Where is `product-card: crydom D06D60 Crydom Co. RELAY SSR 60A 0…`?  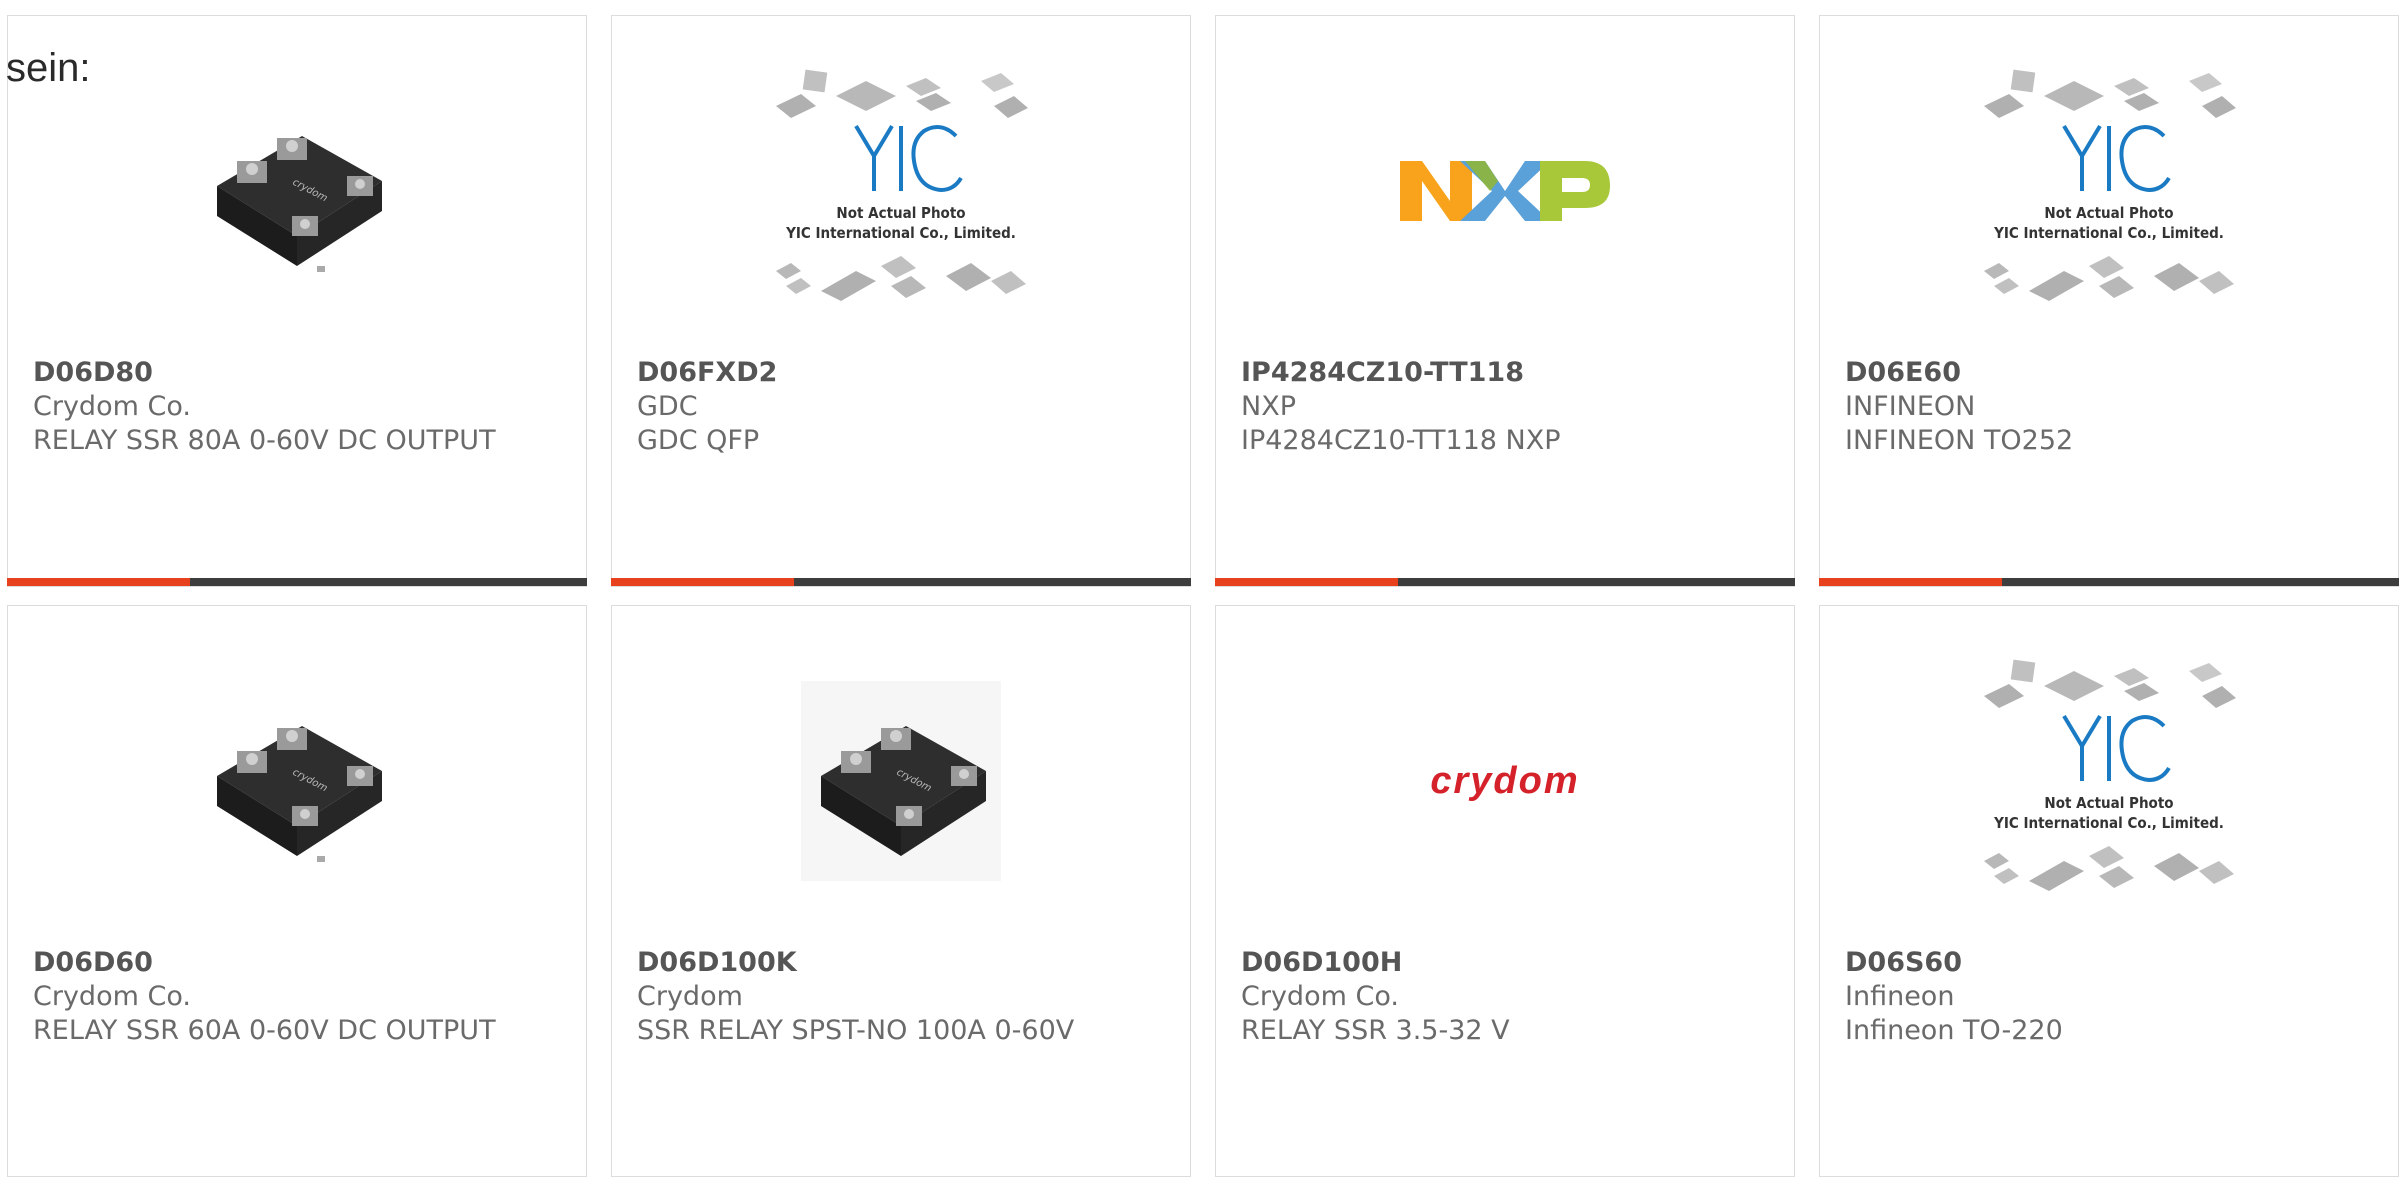 product-card: crydom D06D60 Crydom Co. RELAY SSR 60A 0… is located at coordinates (297, 891).